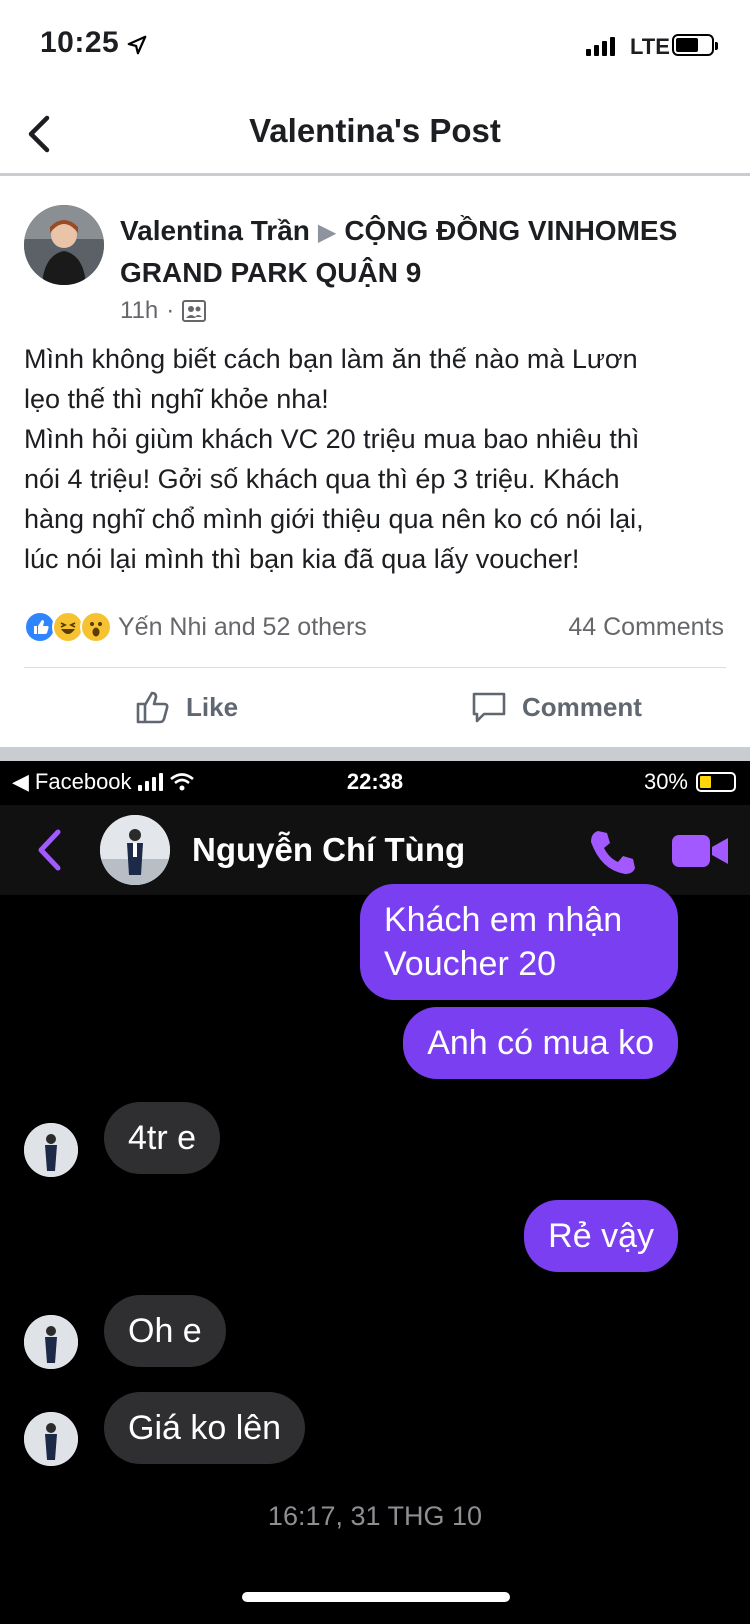  I want to click on phone-call-icon, so click(613, 852).